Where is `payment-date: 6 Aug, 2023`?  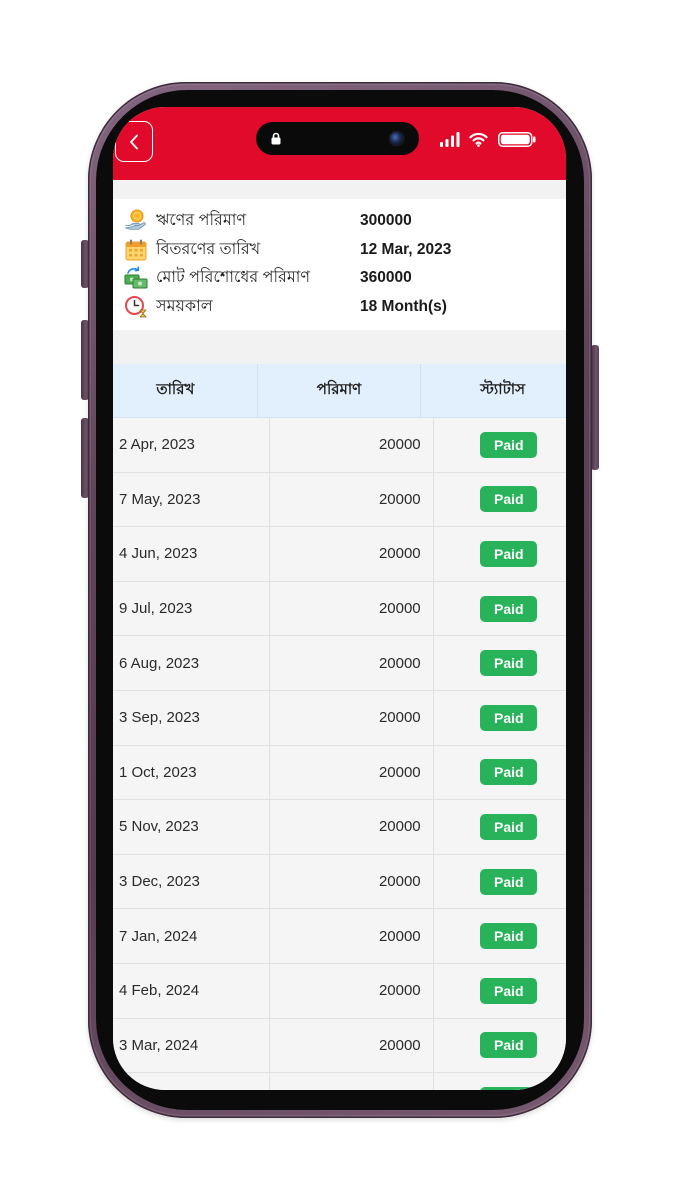 payment-date: 6 Aug, 2023 is located at coordinates (192, 663).